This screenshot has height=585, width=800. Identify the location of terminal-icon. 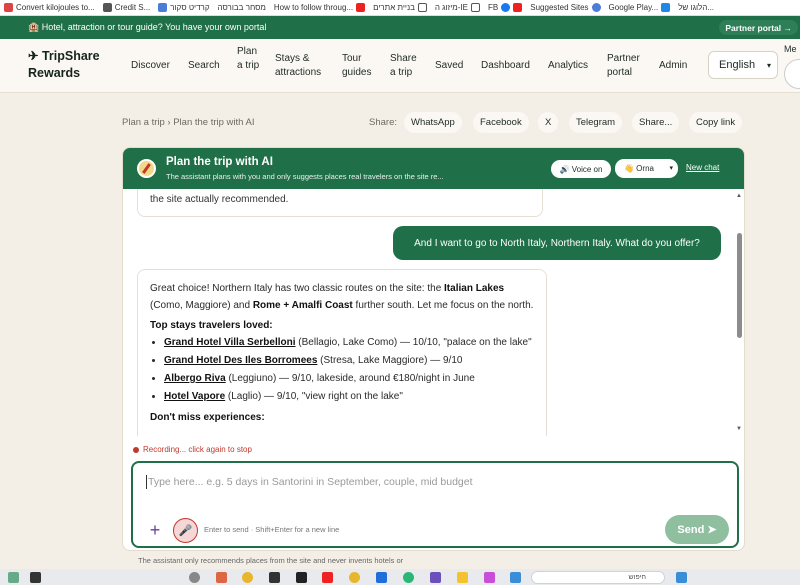
(274, 577).